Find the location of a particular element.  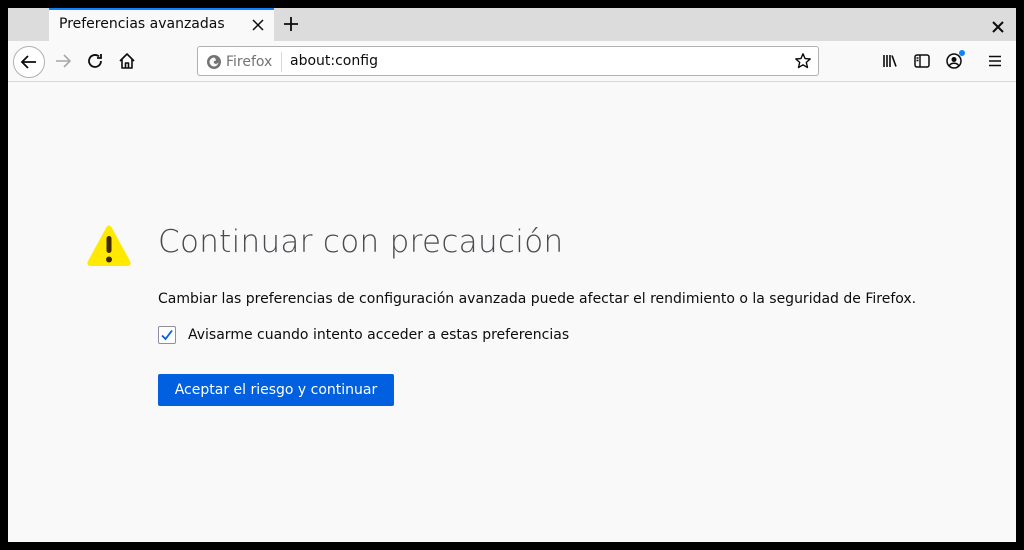

library-icon is located at coordinates (890, 61).